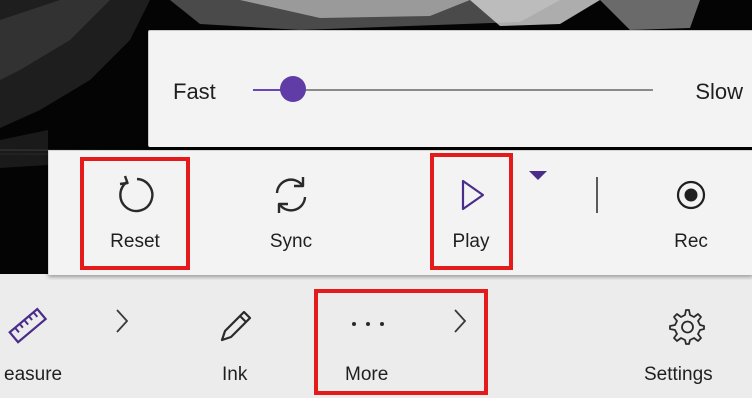  I want to click on toolbar-divider, so click(597, 195).